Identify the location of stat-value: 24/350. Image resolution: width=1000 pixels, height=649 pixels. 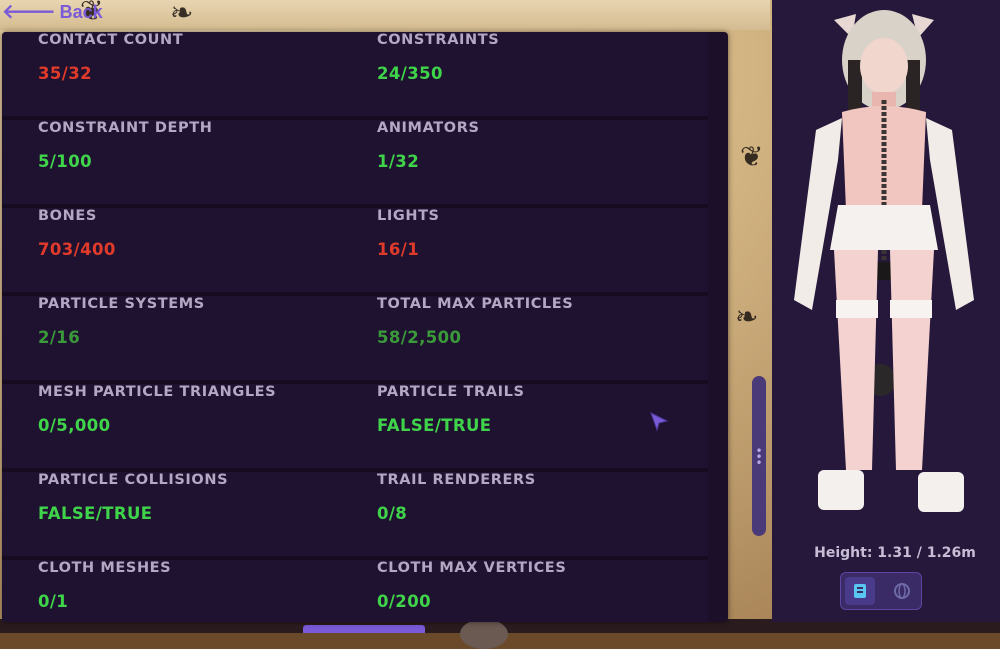
(410, 73).